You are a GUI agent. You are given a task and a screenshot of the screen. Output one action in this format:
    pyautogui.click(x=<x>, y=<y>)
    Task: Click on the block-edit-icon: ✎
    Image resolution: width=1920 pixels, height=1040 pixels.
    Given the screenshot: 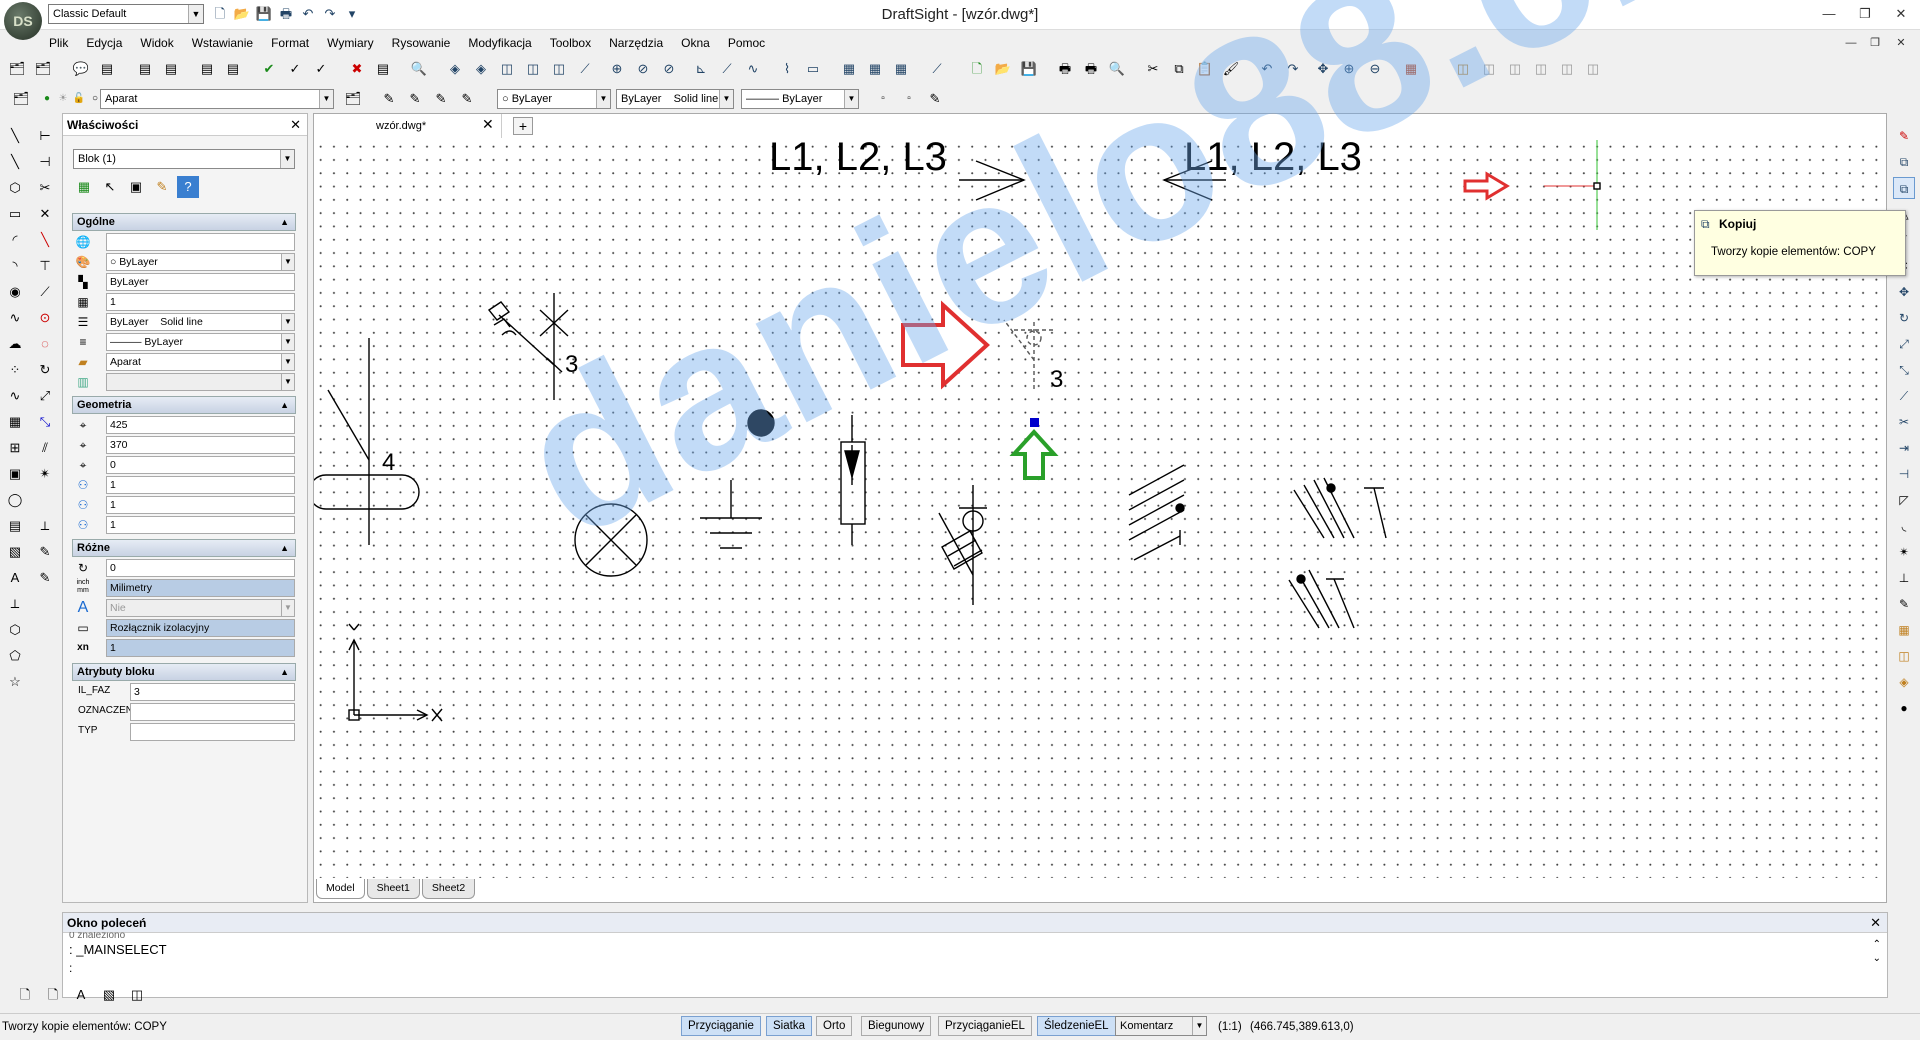 What is the action you would take?
    pyautogui.click(x=162, y=187)
    